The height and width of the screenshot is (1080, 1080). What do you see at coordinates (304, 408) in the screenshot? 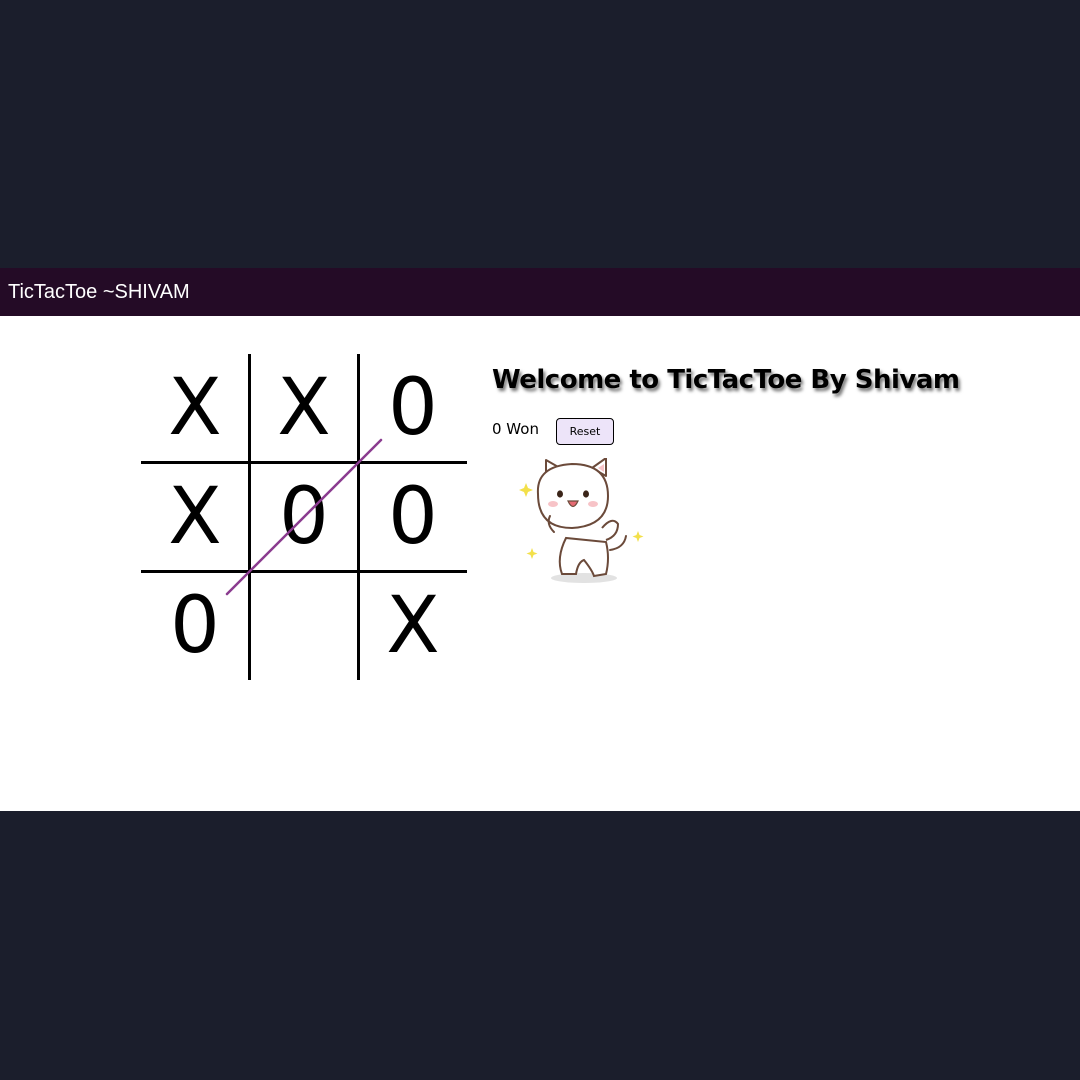
I see `board-cell-1: X` at bounding box center [304, 408].